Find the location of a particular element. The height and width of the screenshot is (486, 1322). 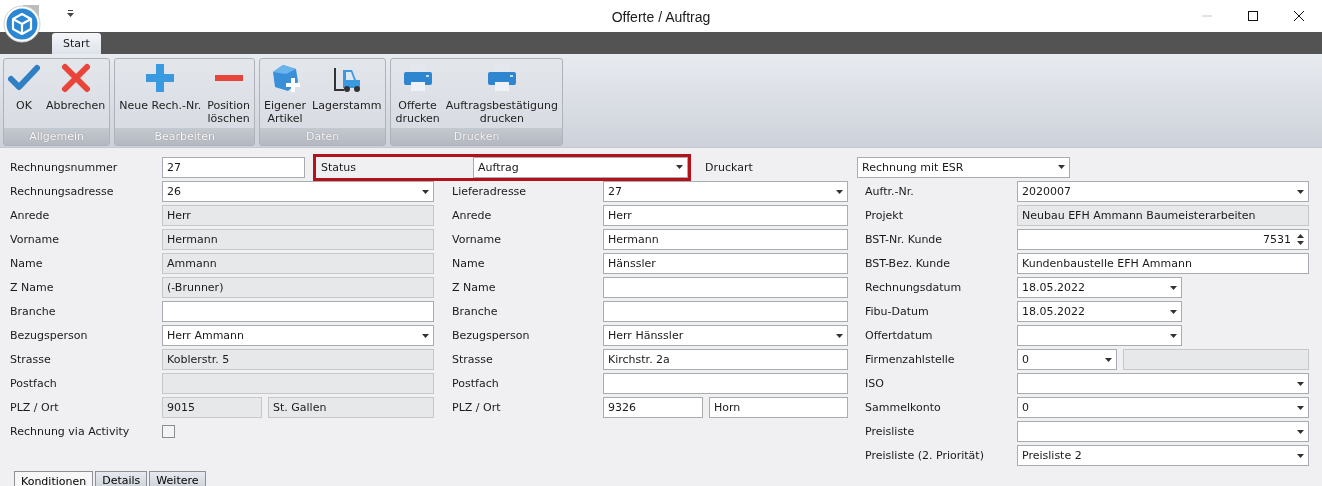

ribbon-tab: Start is located at coordinates (76, 43).